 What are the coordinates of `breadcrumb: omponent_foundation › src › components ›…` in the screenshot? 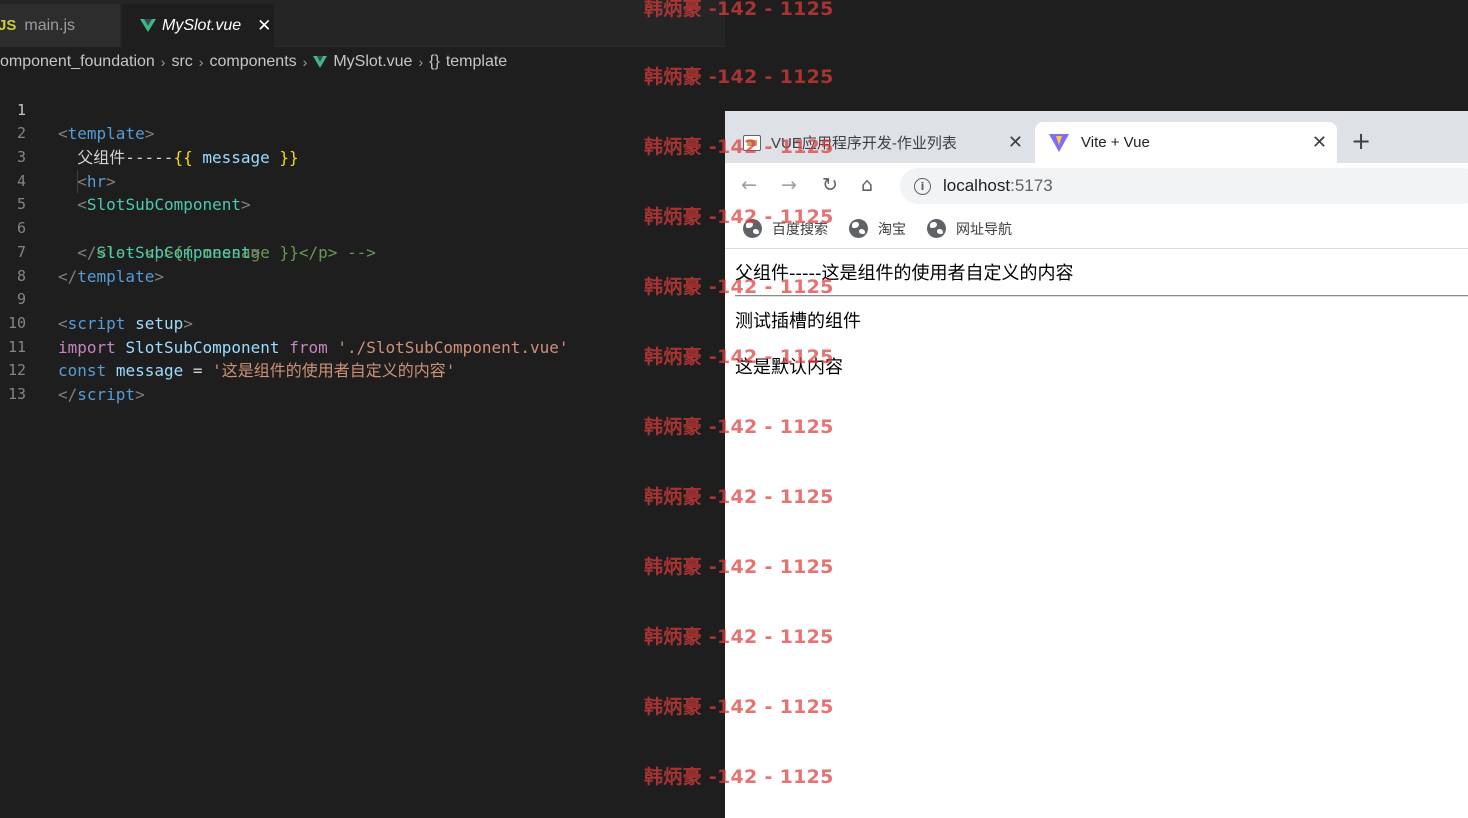 It's located at (362, 62).